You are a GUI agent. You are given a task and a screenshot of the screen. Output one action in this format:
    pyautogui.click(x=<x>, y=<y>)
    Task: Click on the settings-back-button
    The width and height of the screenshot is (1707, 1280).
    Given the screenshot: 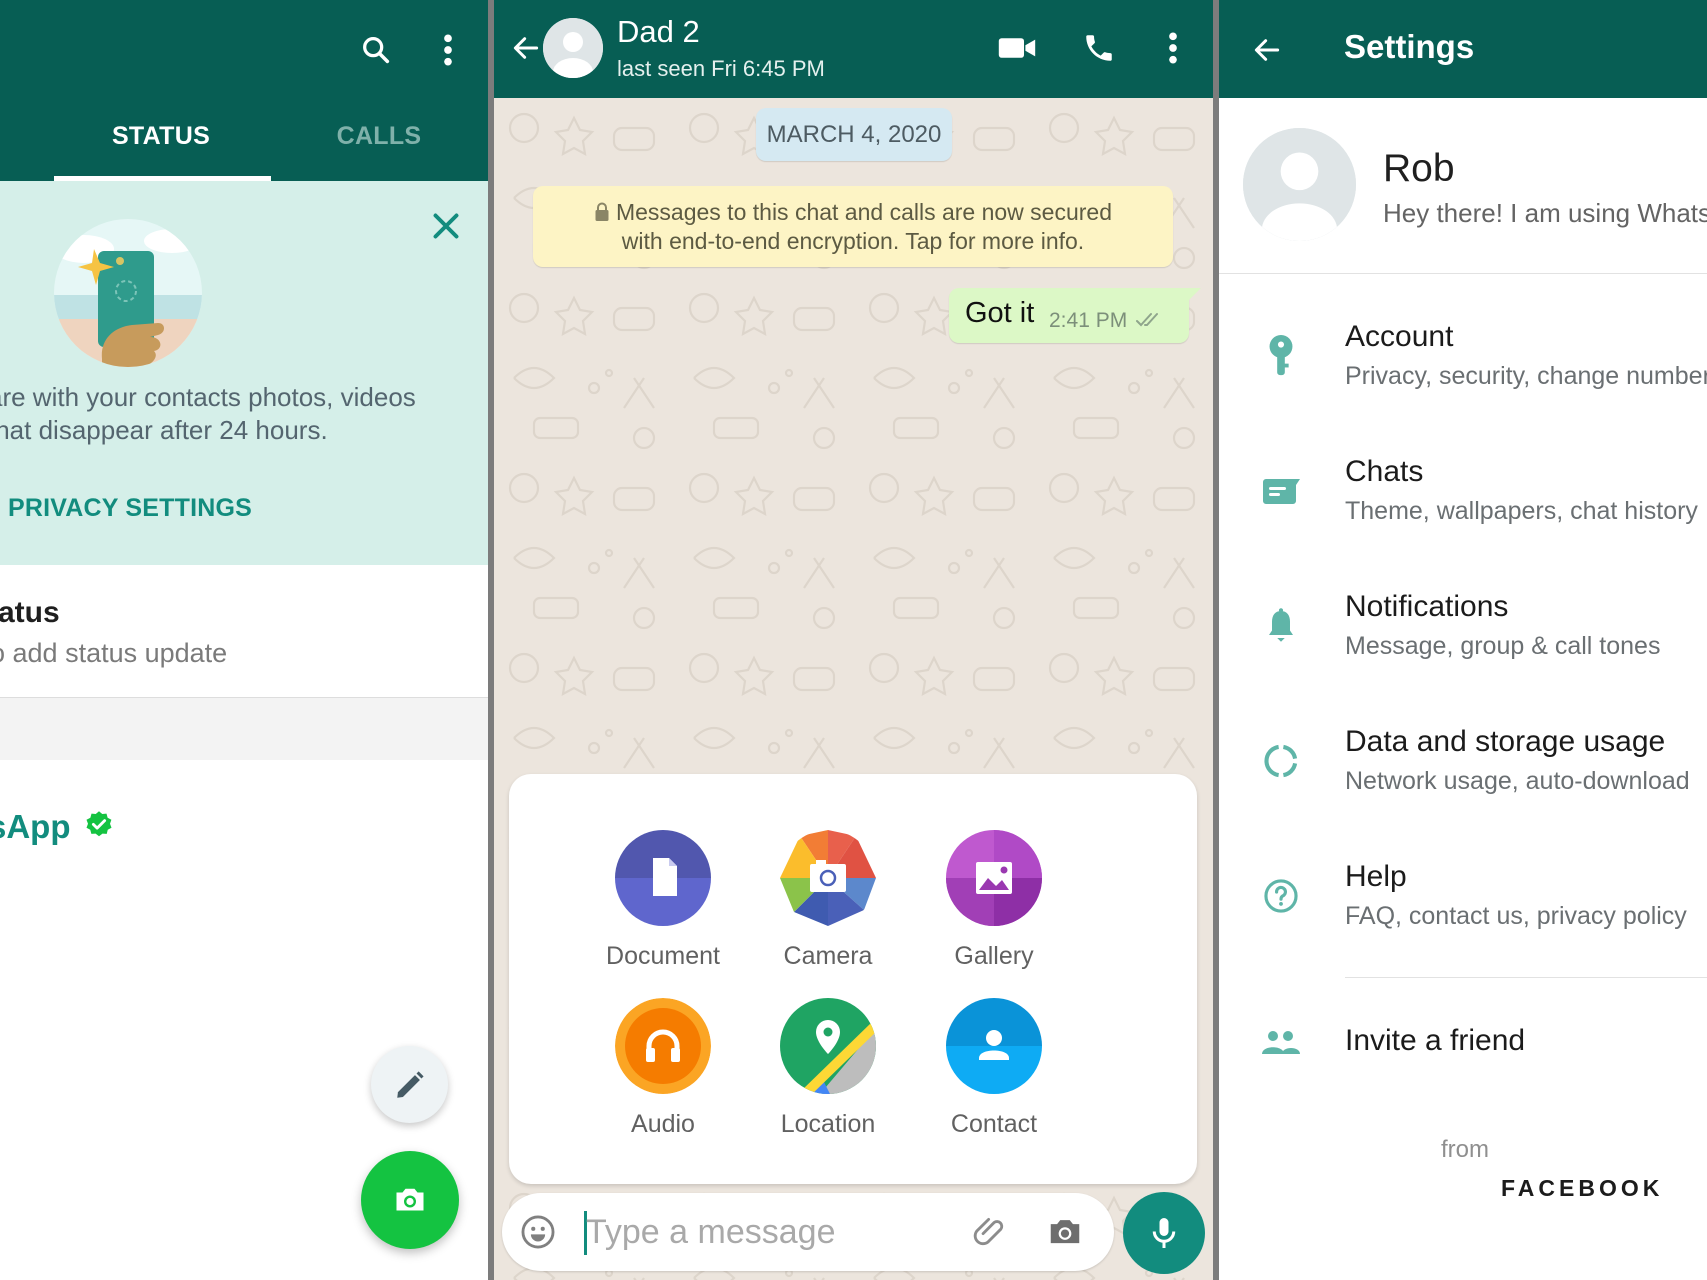 What is the action you would take?
    pyautogui.click(x=1267, y=50)
    